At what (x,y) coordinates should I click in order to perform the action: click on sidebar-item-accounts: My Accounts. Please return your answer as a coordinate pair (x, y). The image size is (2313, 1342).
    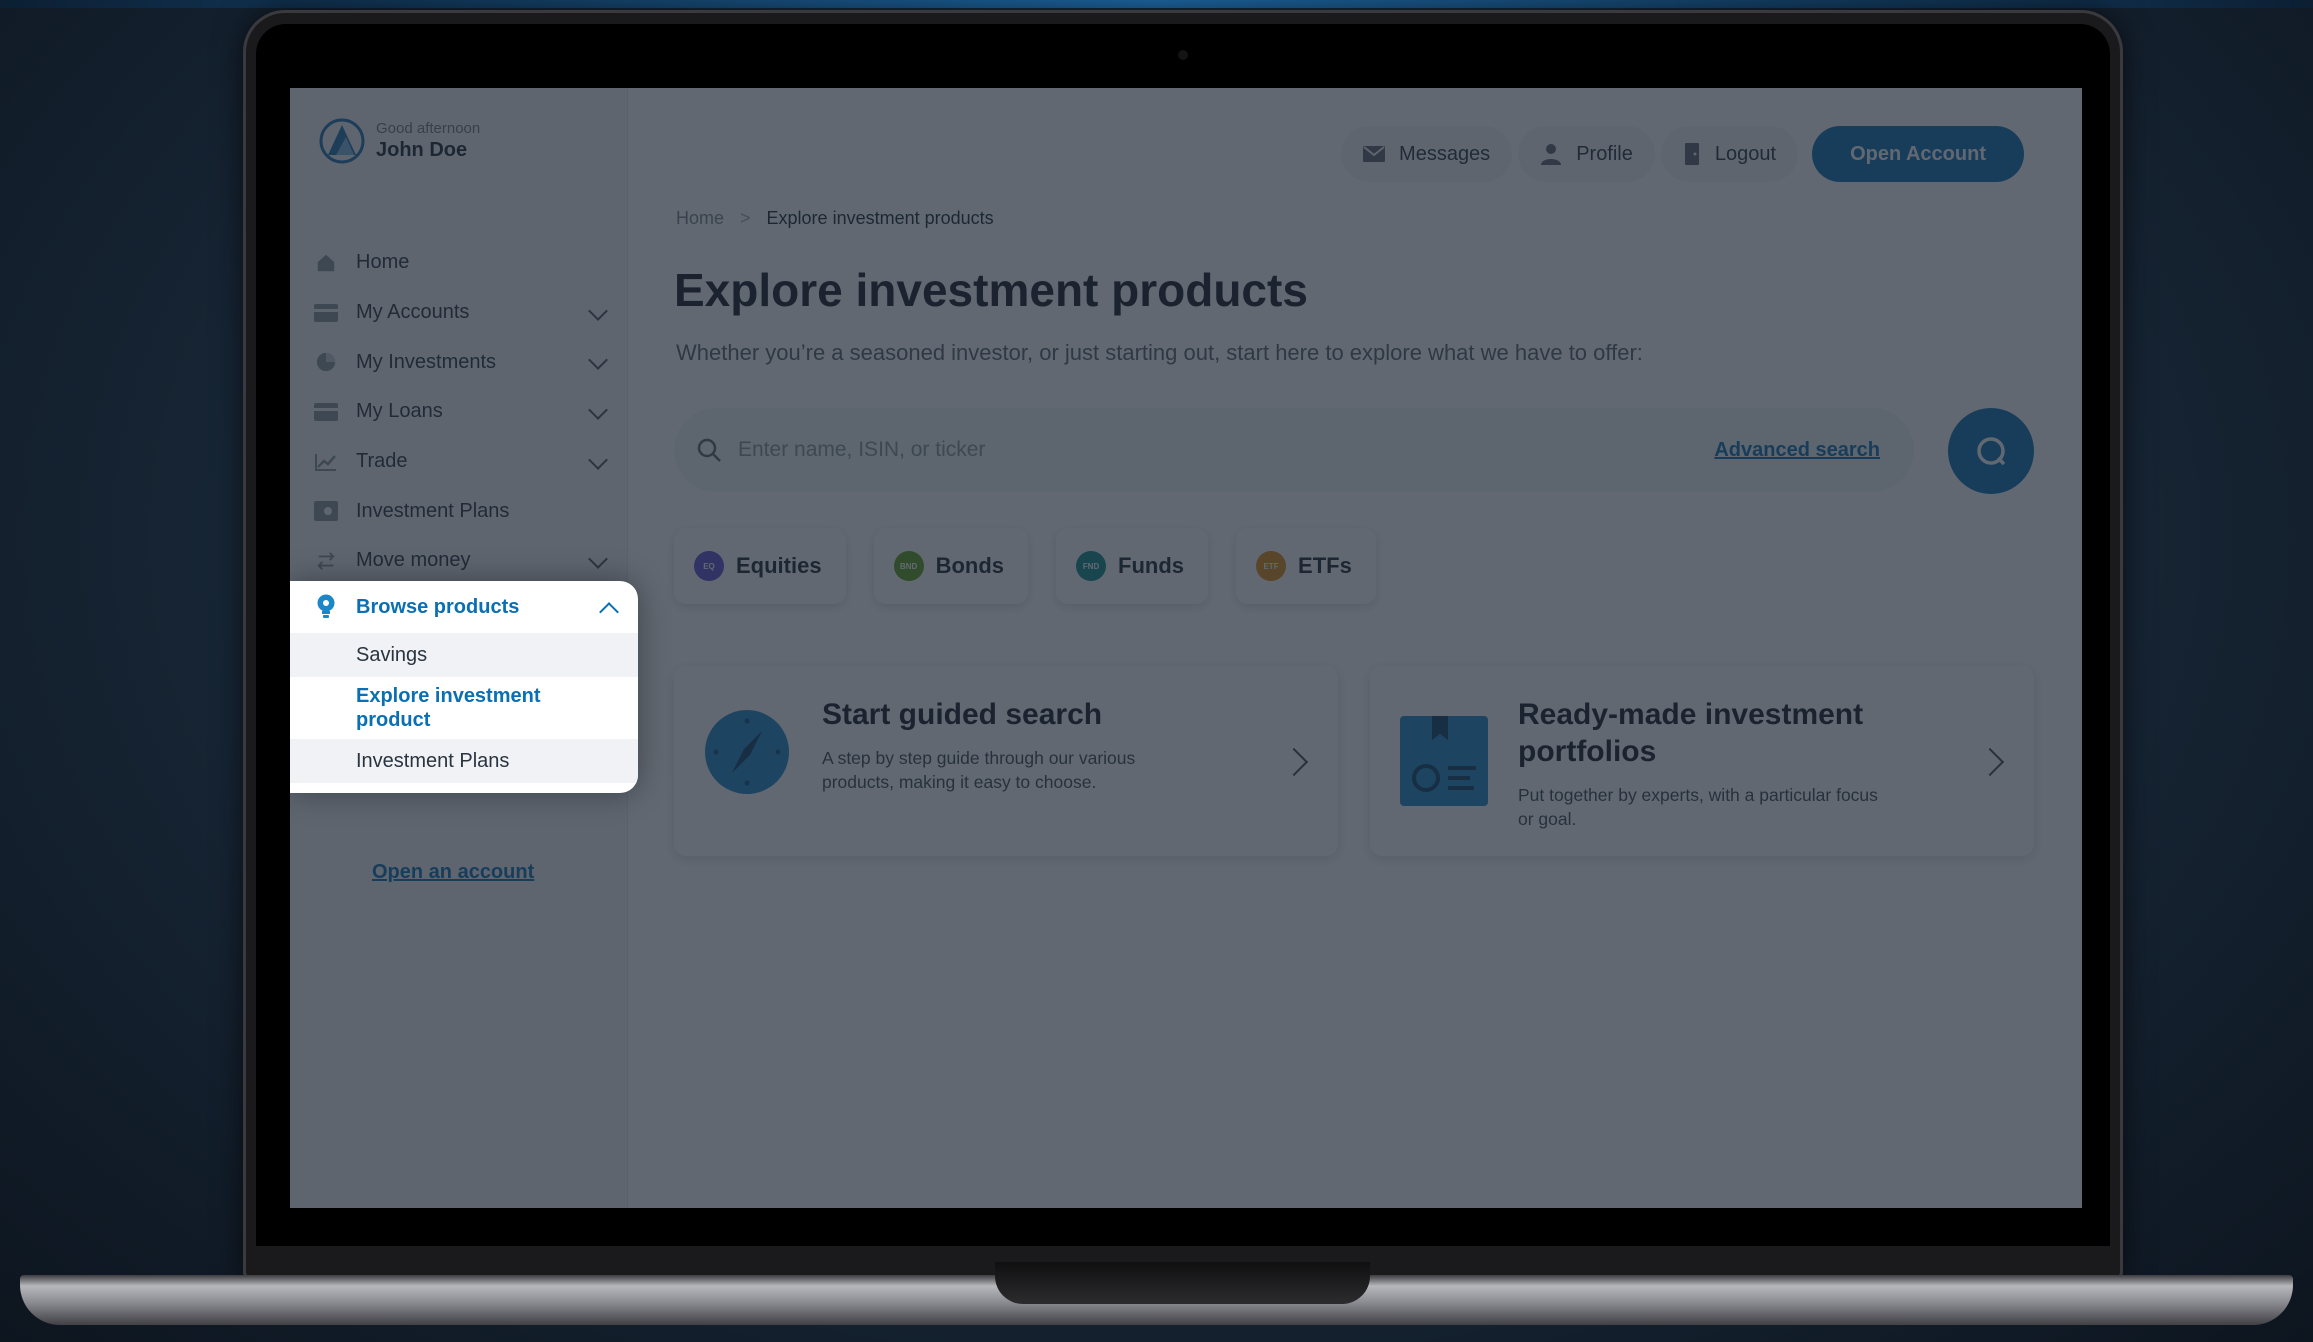
    Looking at the image, I should click on (458, 313).